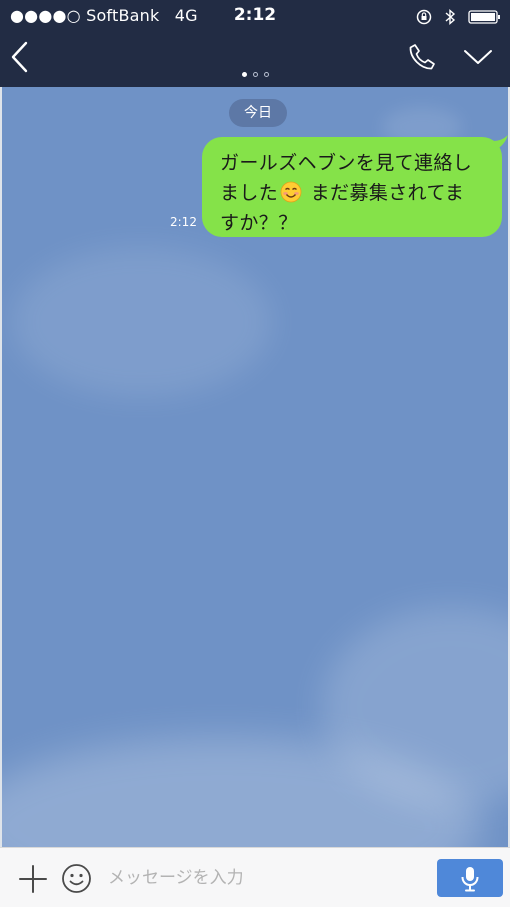 Image resolution: width=510 pixels, height=907 pixels. Describe the element at coordinates (76, 878) in the screenshot. I see `emoji-icon` at that location.